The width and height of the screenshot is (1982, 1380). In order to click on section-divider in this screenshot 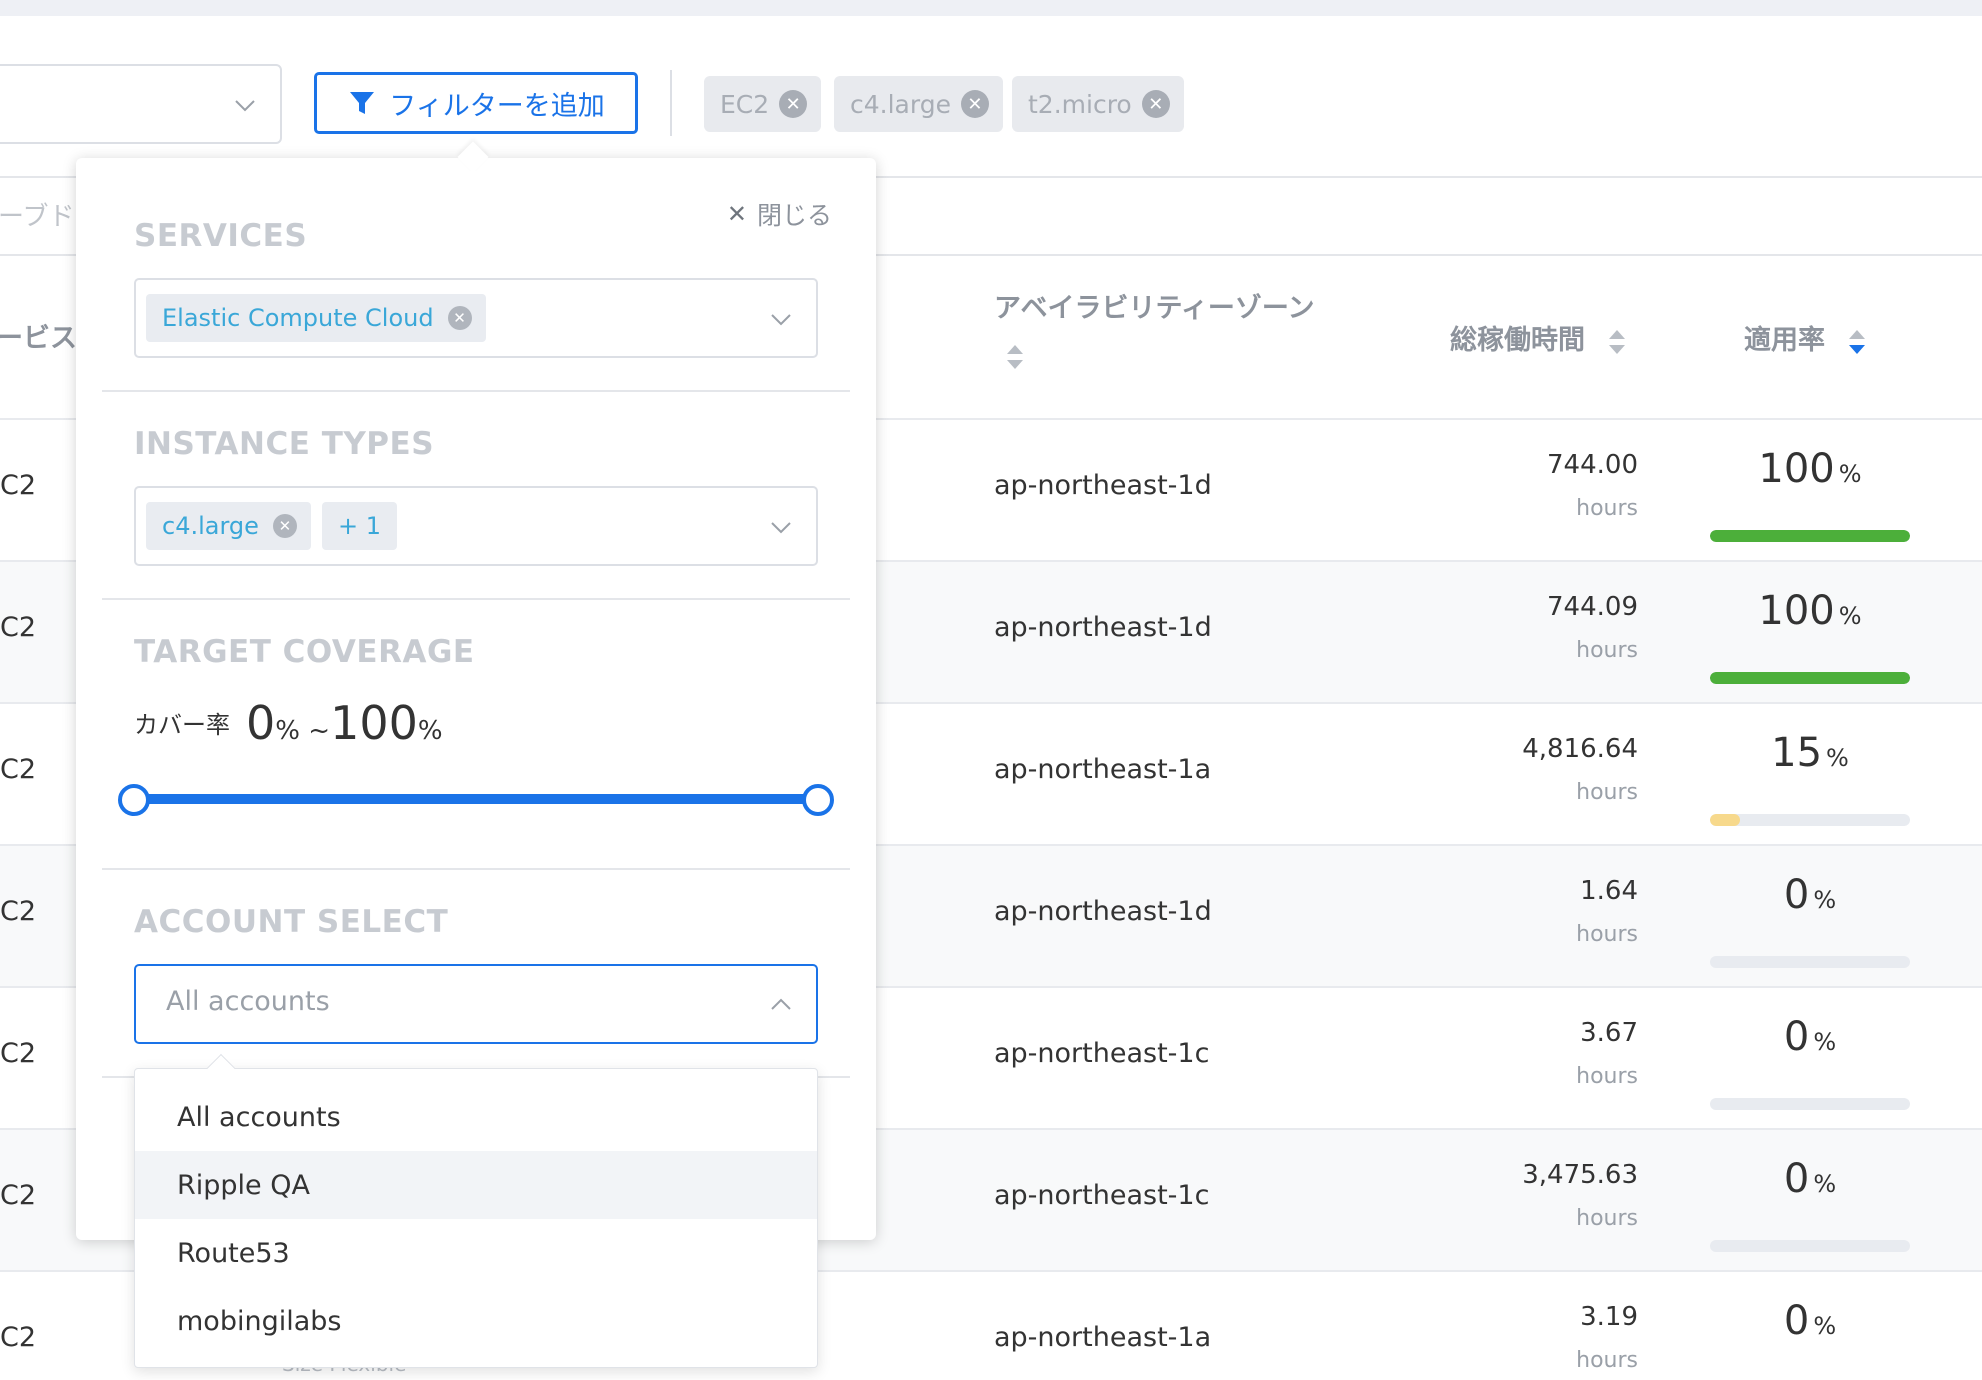, I will do `click(476, 599)`.